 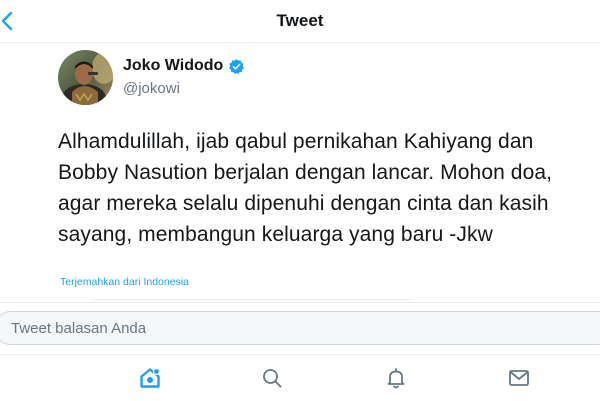 I want to click on tweet-author: Joko Widodo @jokowi, so click(x=255, y=78).